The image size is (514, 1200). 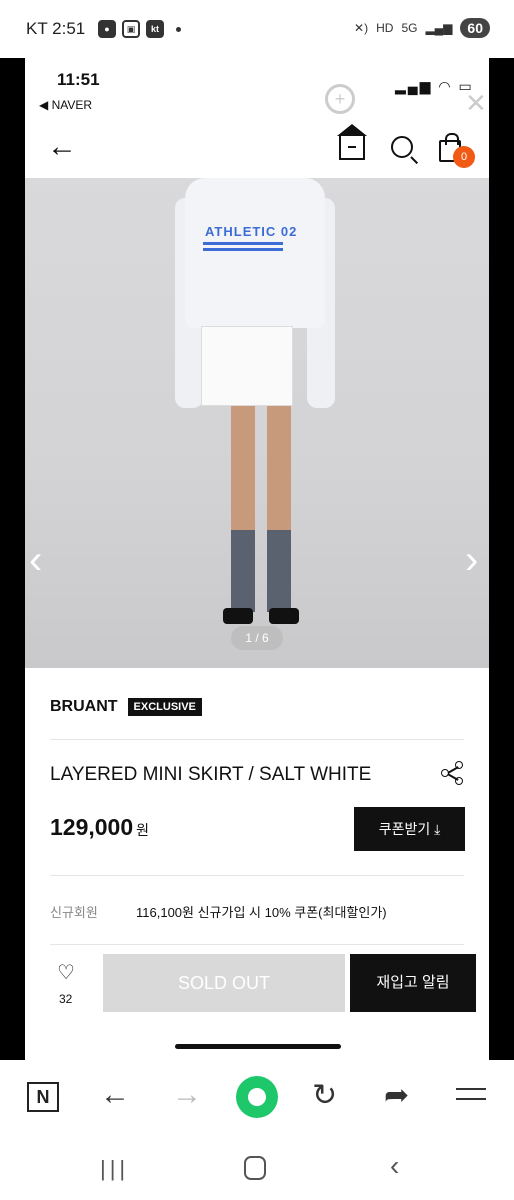 What do you see at coordinates (114, 1169) in the screenshot?
I see `recents-icon: |||` at bounding box center [114, 1169].